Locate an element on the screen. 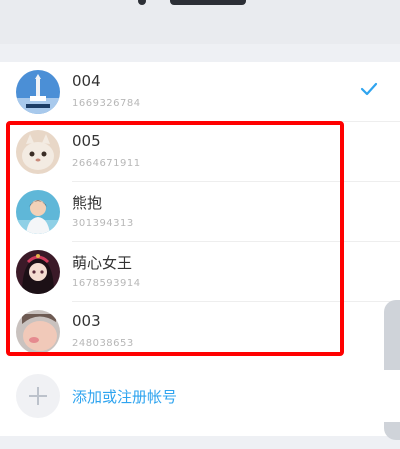  account-name: 005 is located at coordinates (86, 141).